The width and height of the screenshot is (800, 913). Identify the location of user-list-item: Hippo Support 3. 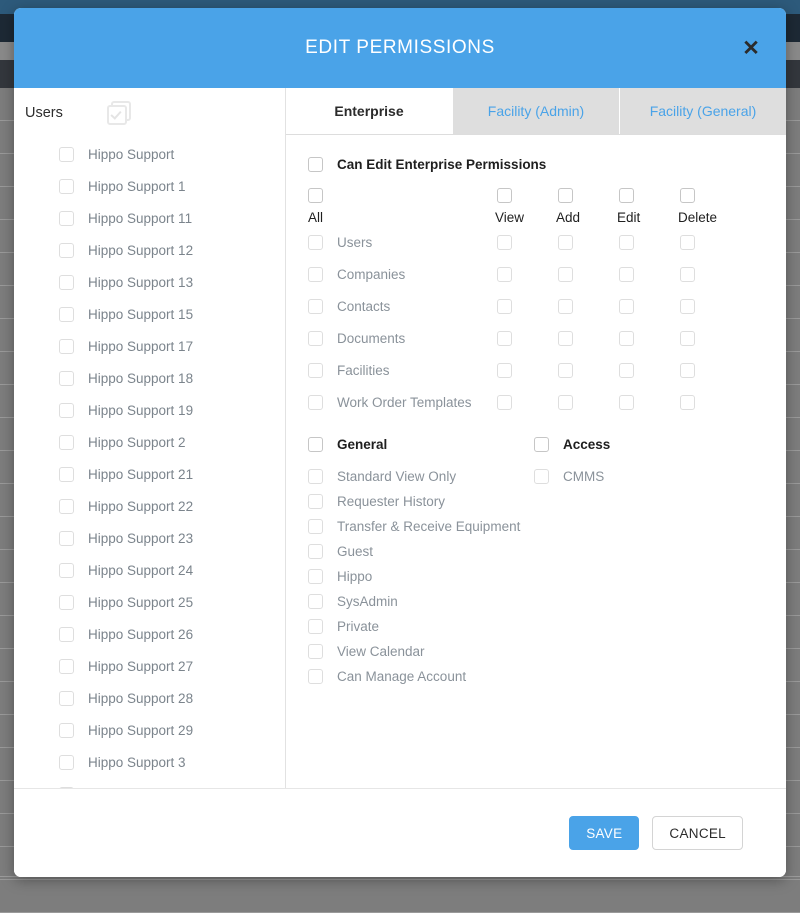
(172, 762).